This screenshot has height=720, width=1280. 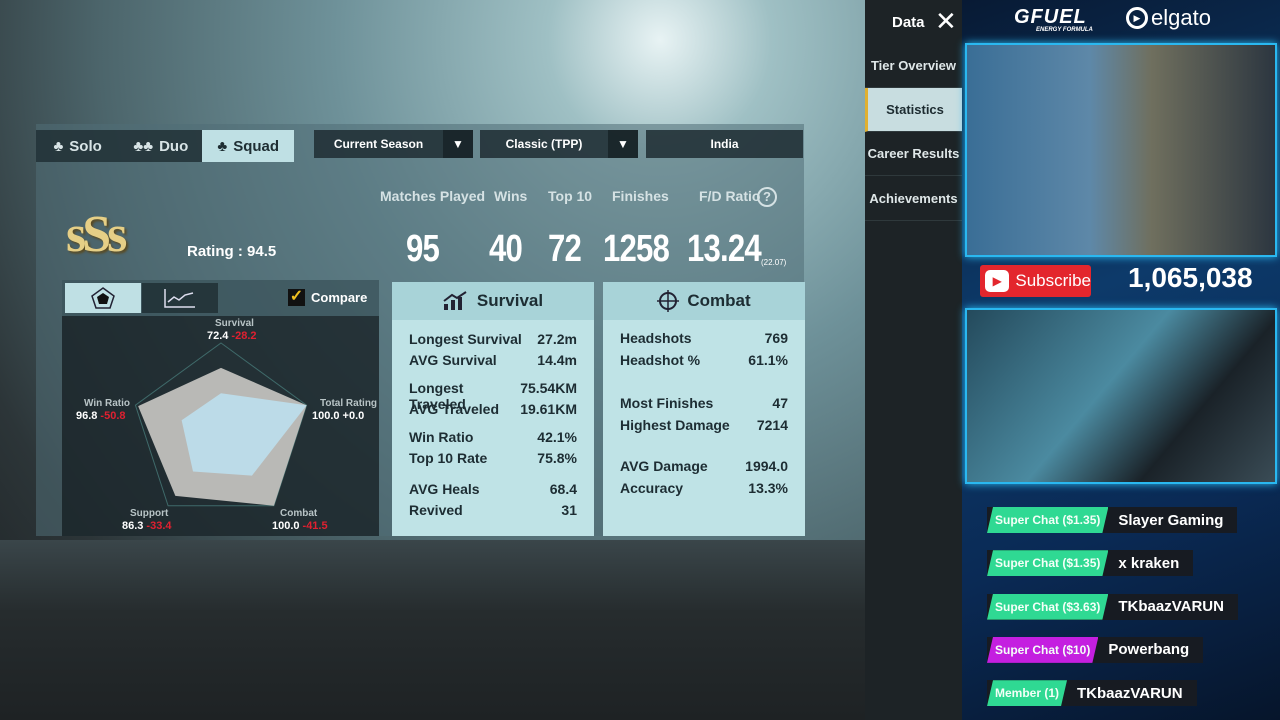 What do you see at coordinates (704, 466) in the screenshot?
I see `stat-row: AVG Damage 1994.0` at bounding box center [704, 466].